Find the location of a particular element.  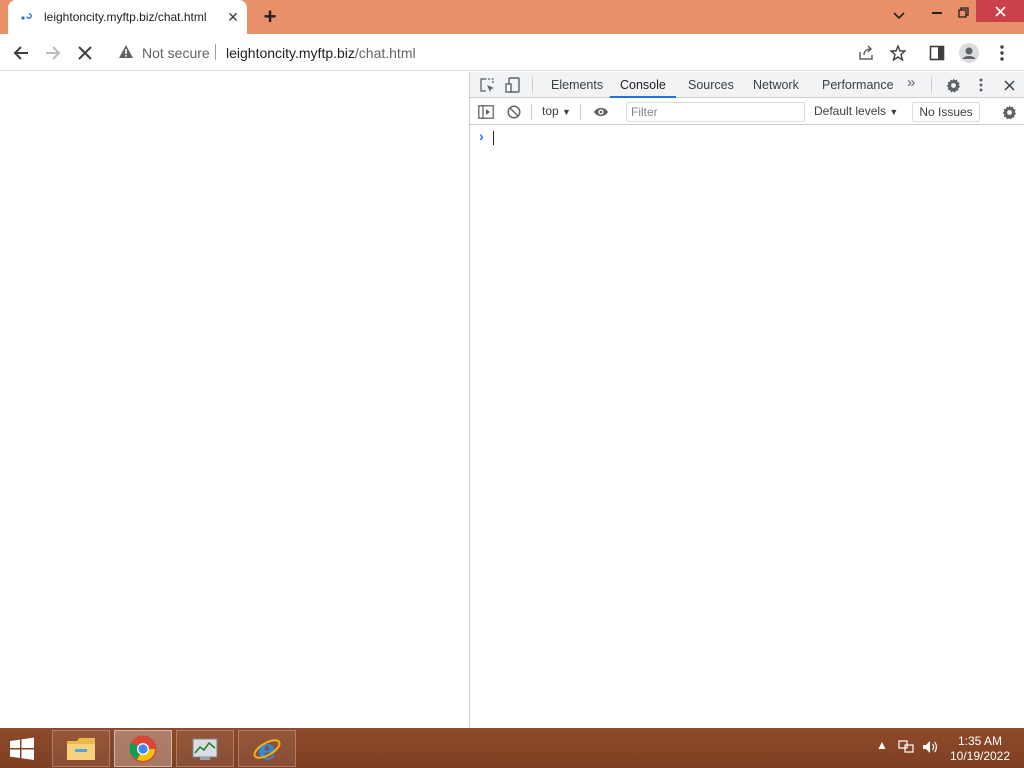

arrow-left-icon is located at coordinates (20, 53).